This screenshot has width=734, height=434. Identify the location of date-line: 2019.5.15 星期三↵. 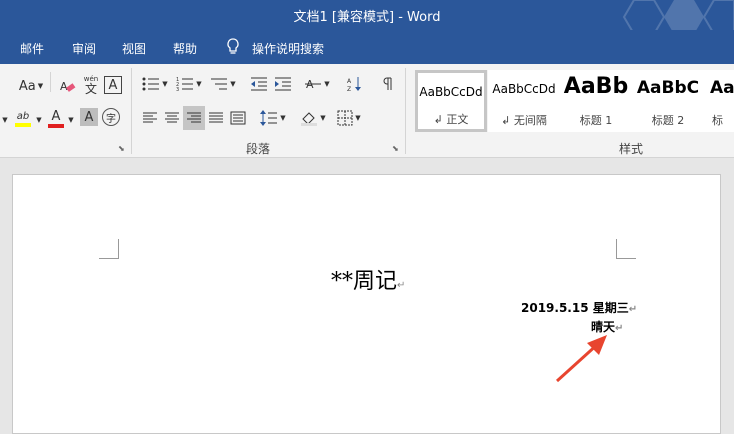
(579, 307).